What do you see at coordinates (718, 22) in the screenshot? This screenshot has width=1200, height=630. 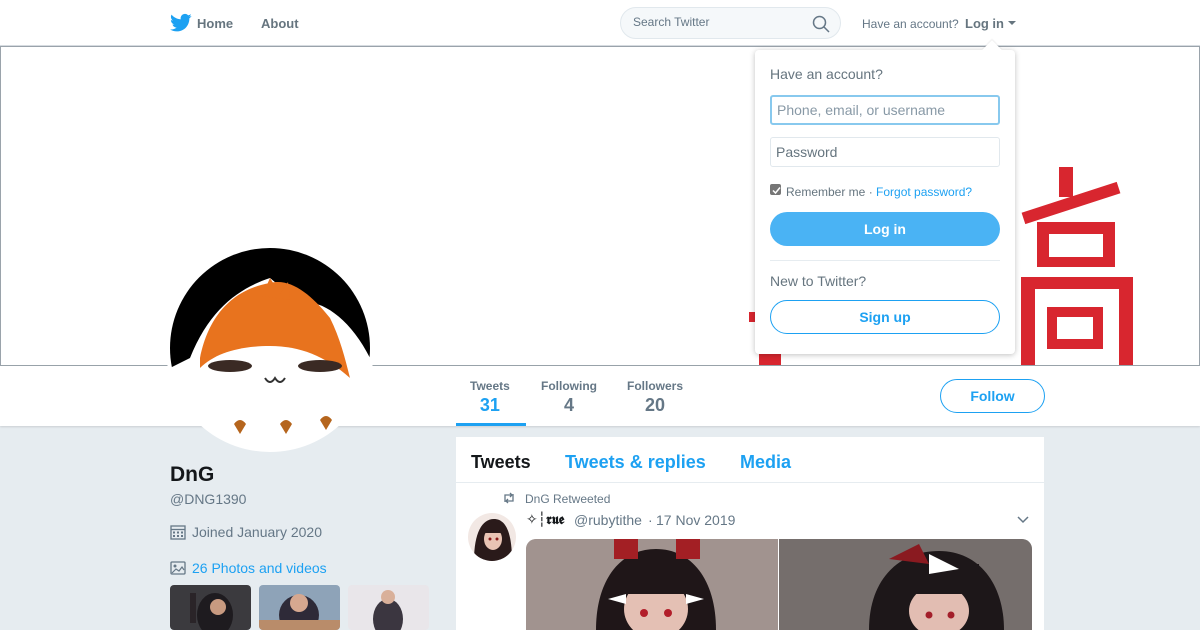 I see `search-input` at bounding box center [718, 22].